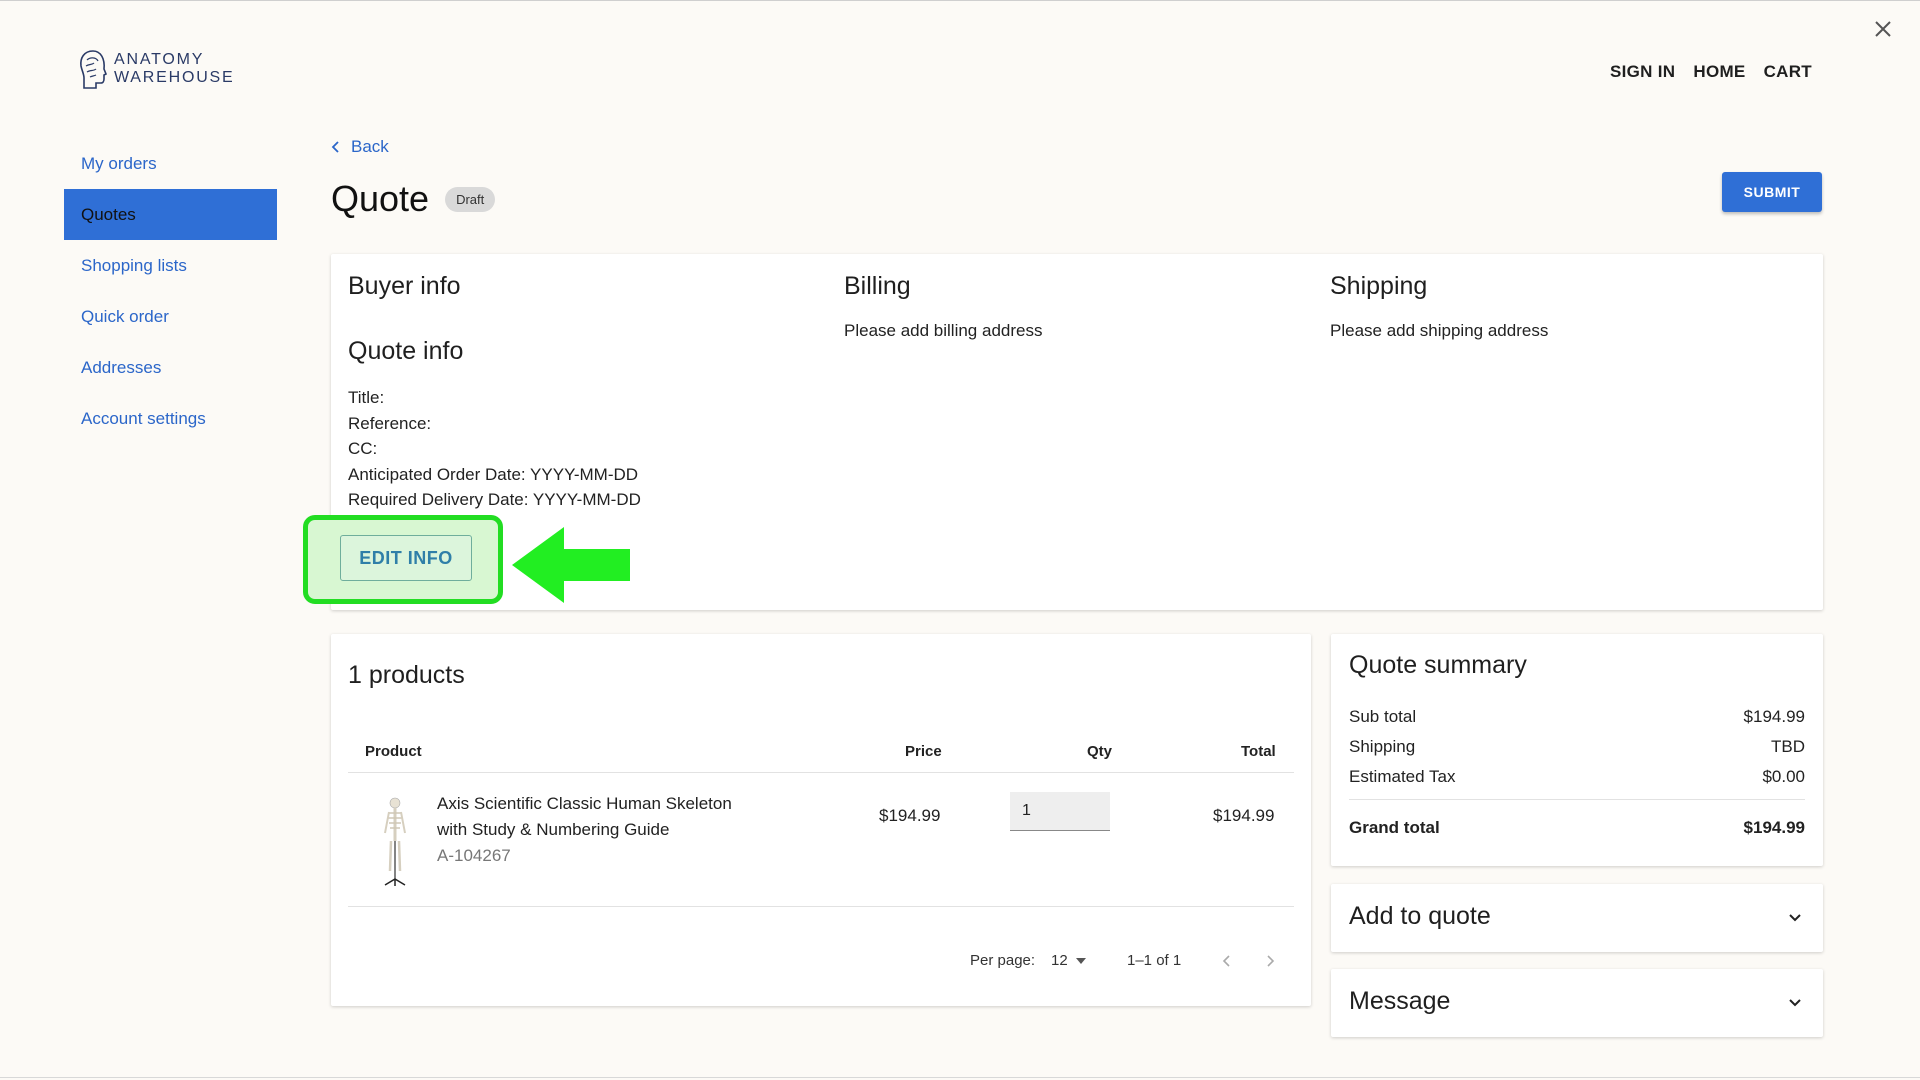 Image resolution: width=1920 pixels, height=1080 pixels. What do you see at coordinates (406, 351) in the screenshot?
I see `quote-info-heading: Quote info` at bounding box center [406, 351].